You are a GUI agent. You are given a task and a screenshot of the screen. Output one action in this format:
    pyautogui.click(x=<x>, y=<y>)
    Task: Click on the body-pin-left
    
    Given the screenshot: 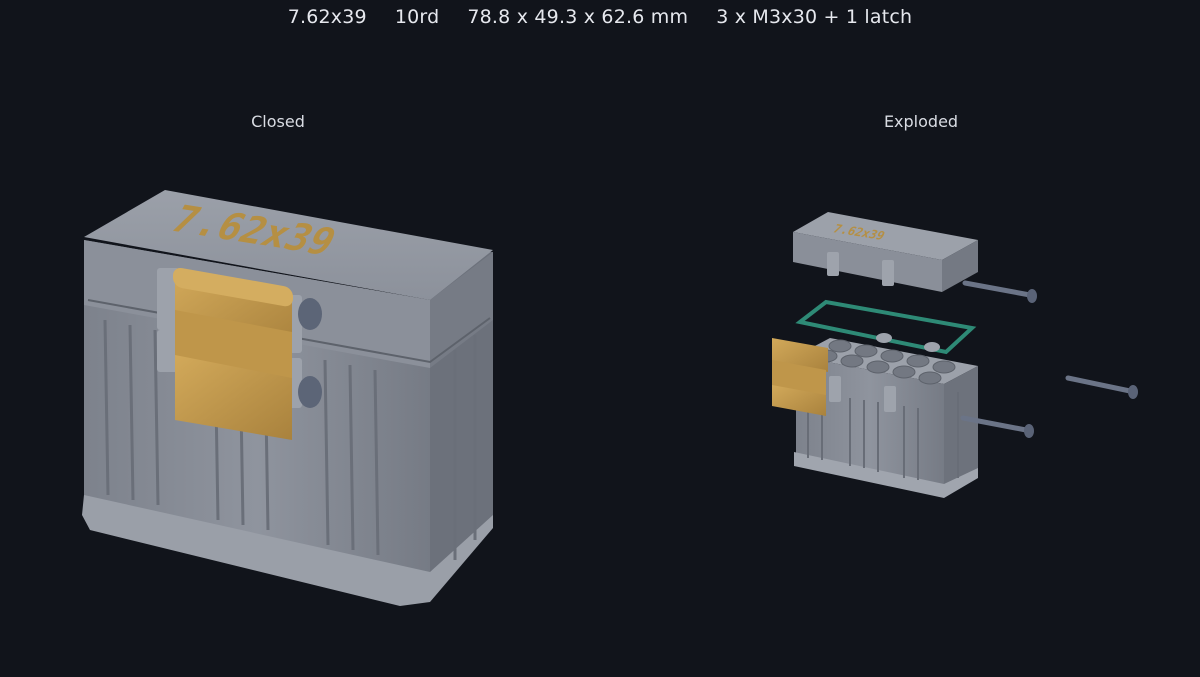 What is the action you would take?
    pyautogui.click(x=884, y=338)
    